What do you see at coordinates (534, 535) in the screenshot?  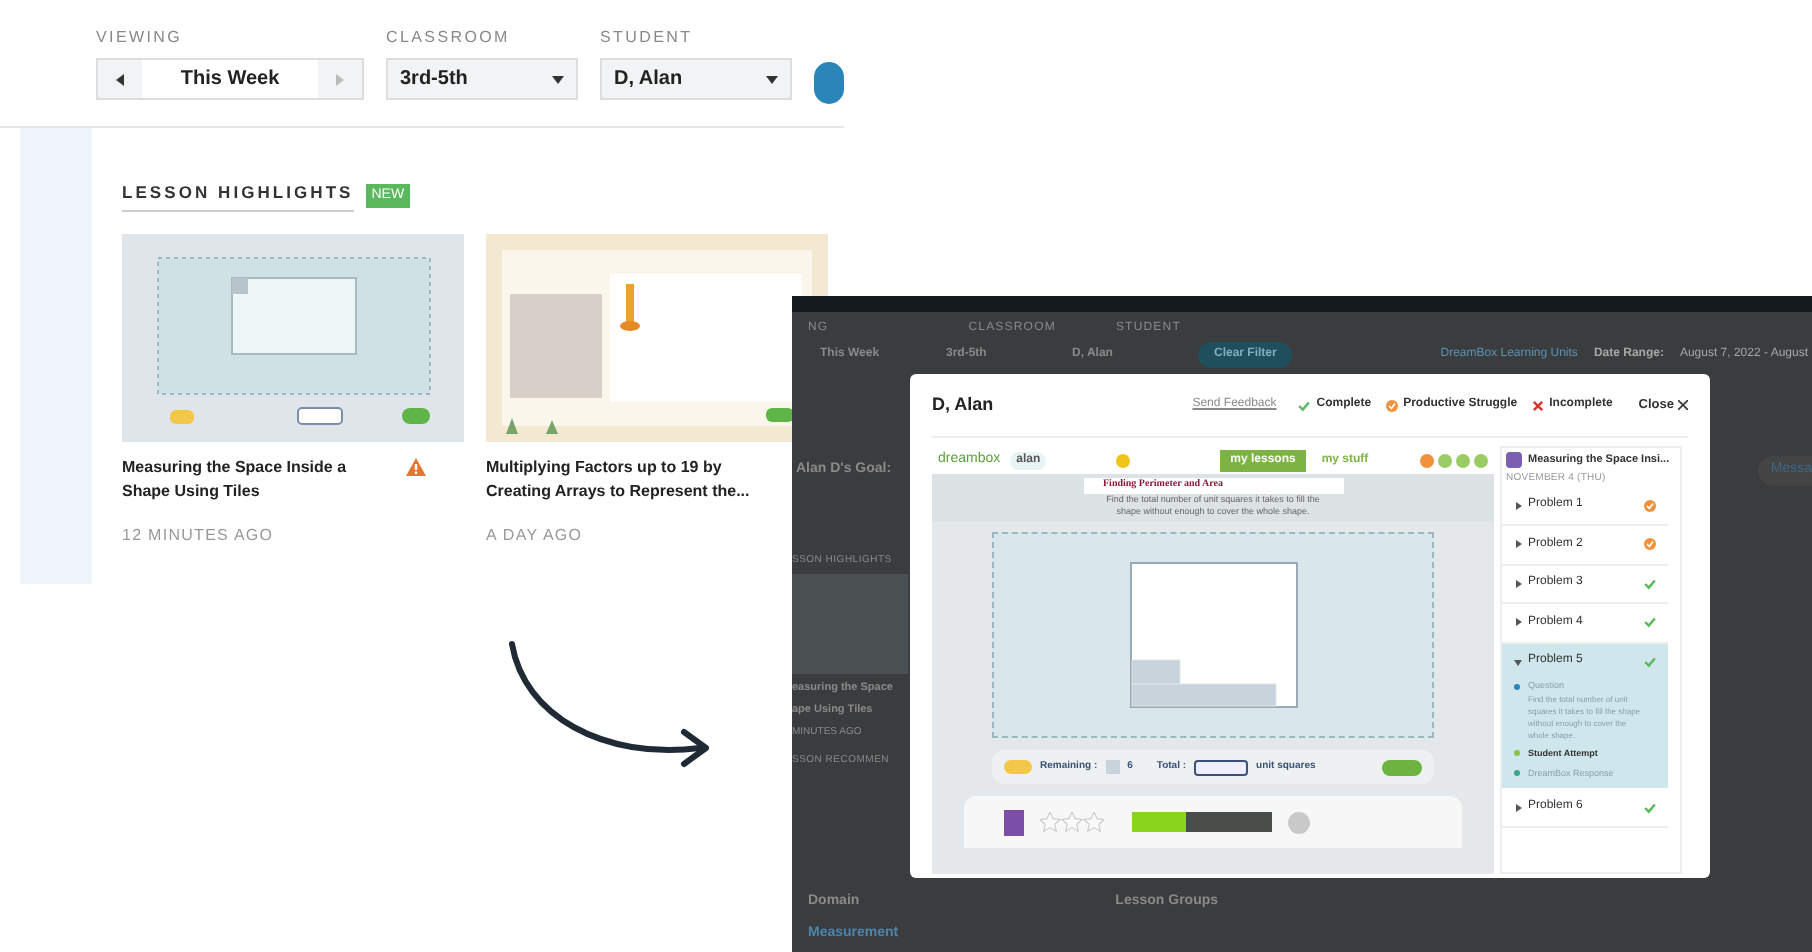 I see `lesson-time: A DAY AGO` at bounding box center [534, 535].